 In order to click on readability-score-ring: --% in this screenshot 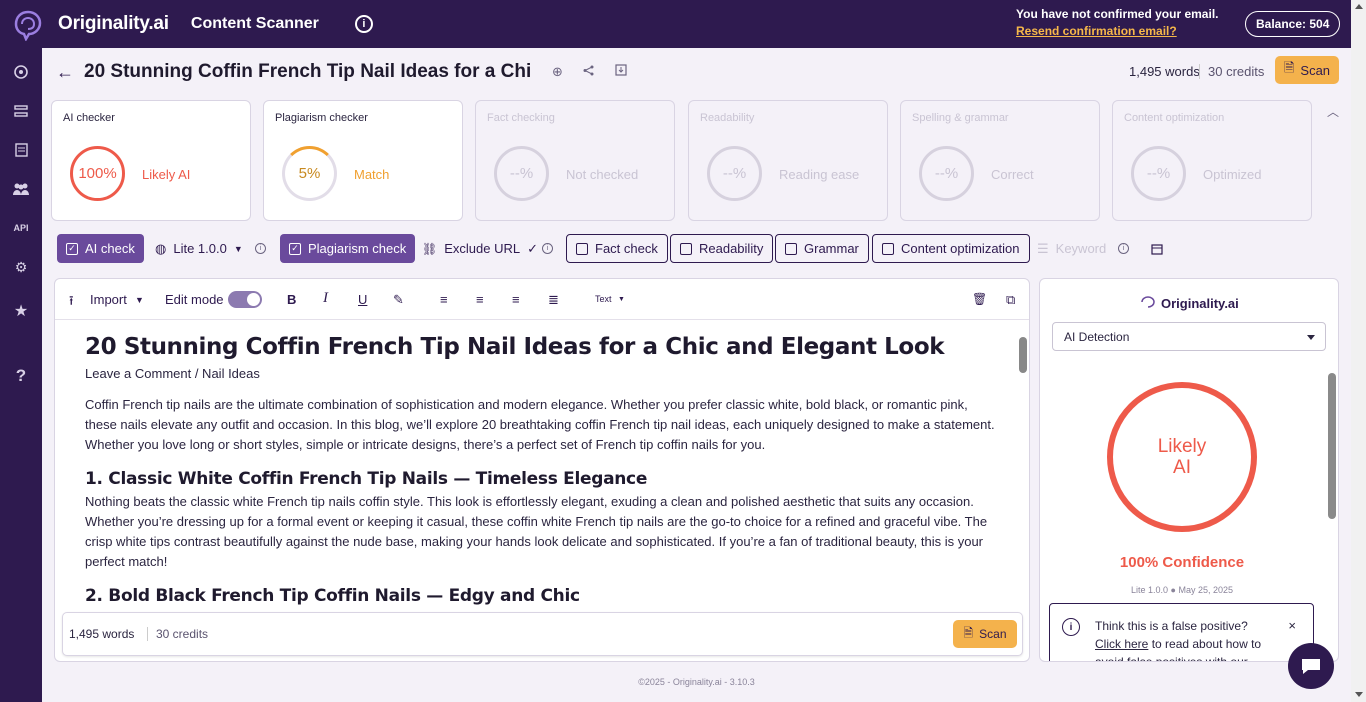, I will do `click(734, 173)`.